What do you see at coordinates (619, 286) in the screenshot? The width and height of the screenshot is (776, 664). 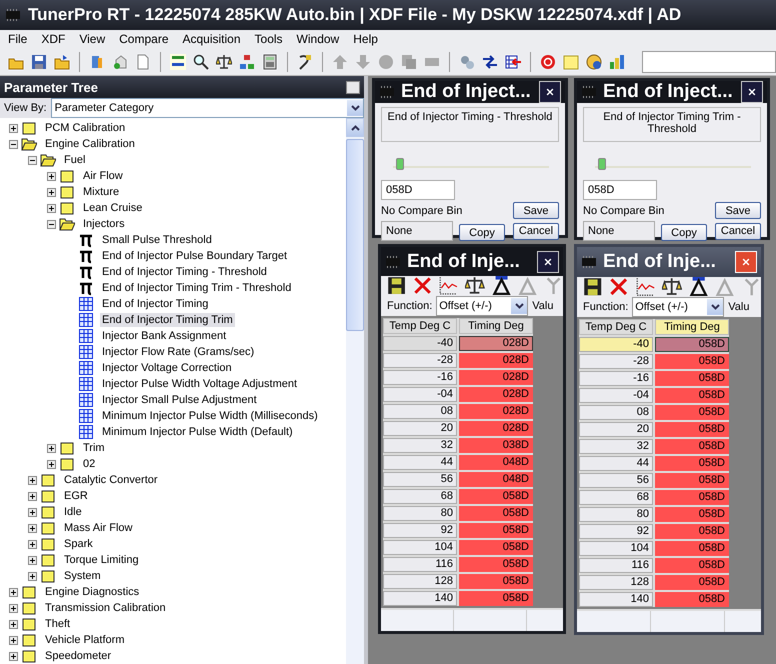 I see `cross-icon` at bounding box center [619, 286].